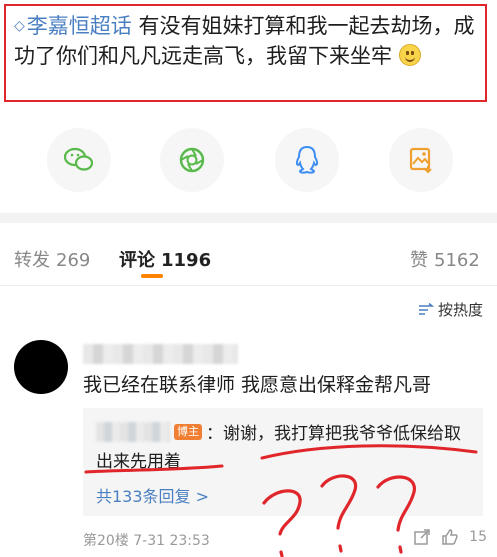 The image size is (497, 557). What do you see at coordinates (426, 308) in the screenshot?
I see `sort-icon` at bounding box center [426, 308].